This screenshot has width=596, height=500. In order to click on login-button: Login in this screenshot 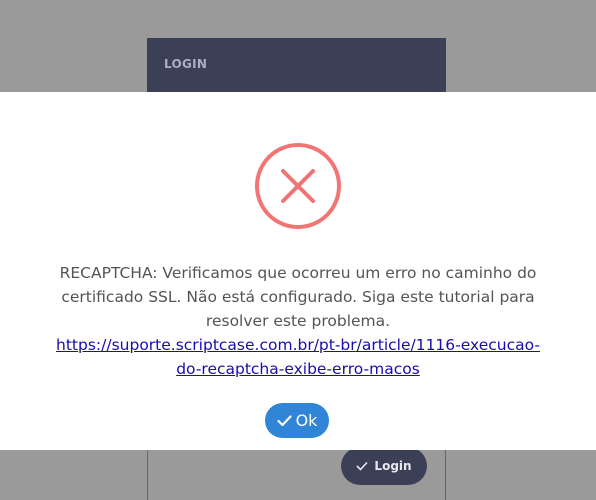, I will do `click(384, 466)`.